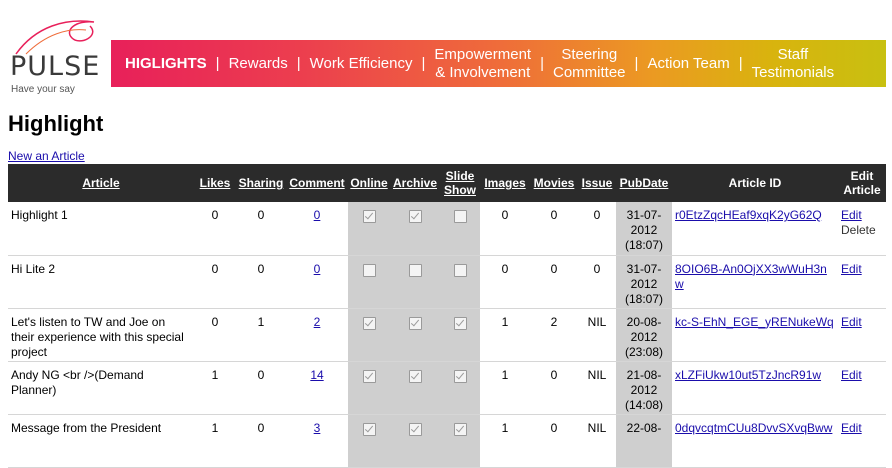 The image size is (892, 468). Describe the element at coordinates (688, 64) in the screenshot. I see `nav-item-action-team: Action Team` at that location.